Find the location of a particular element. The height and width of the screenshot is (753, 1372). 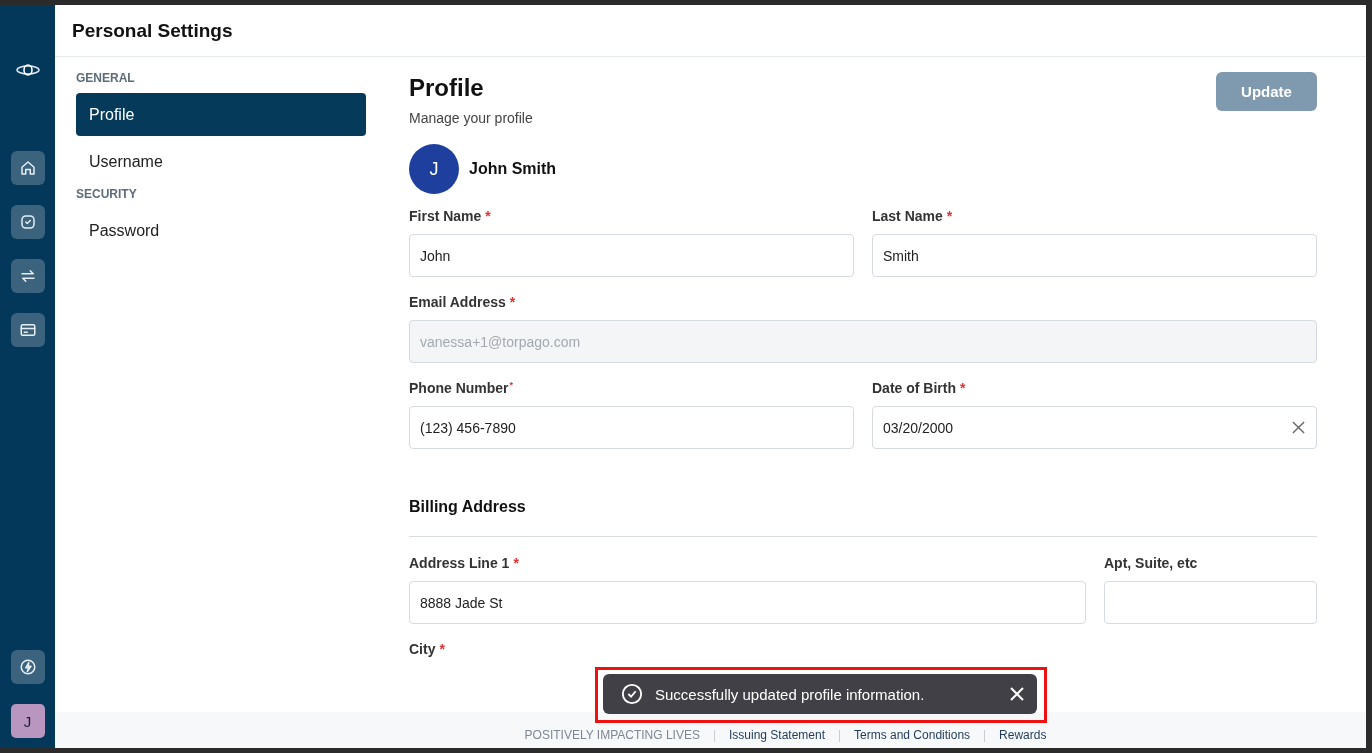

input-field: John is located at coordinates (631, 255).